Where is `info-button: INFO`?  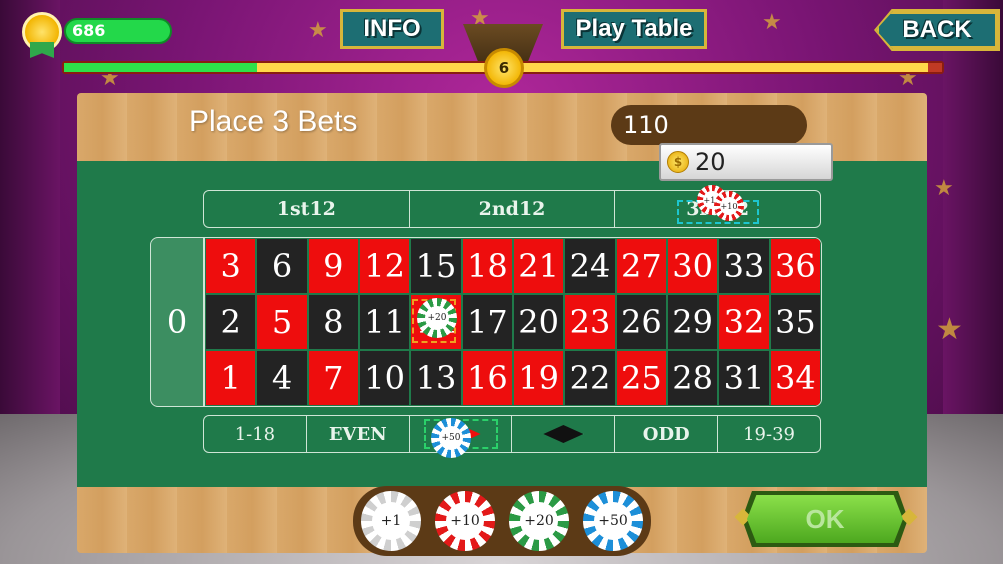
info-button: INFO is located at coordinates (392, 29).